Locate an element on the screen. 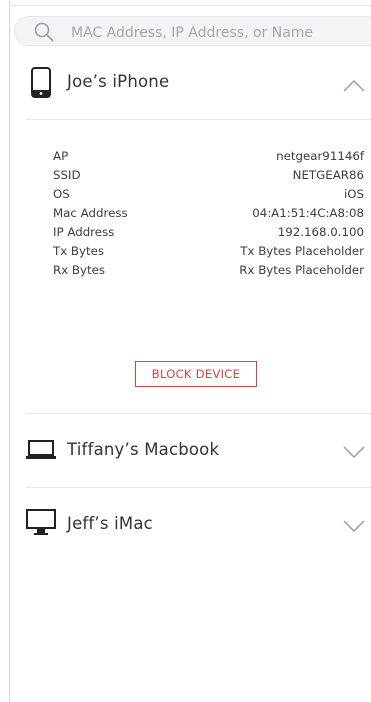 The height and width of the screenshot is (702, 371). device-name: Jeff’s iMac is located at coordinates (110, 523).